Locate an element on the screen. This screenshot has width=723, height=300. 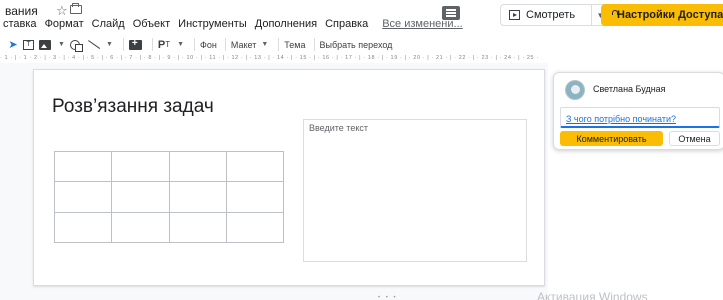
menu-item-format: Формат is located at coordinates (64, 24).